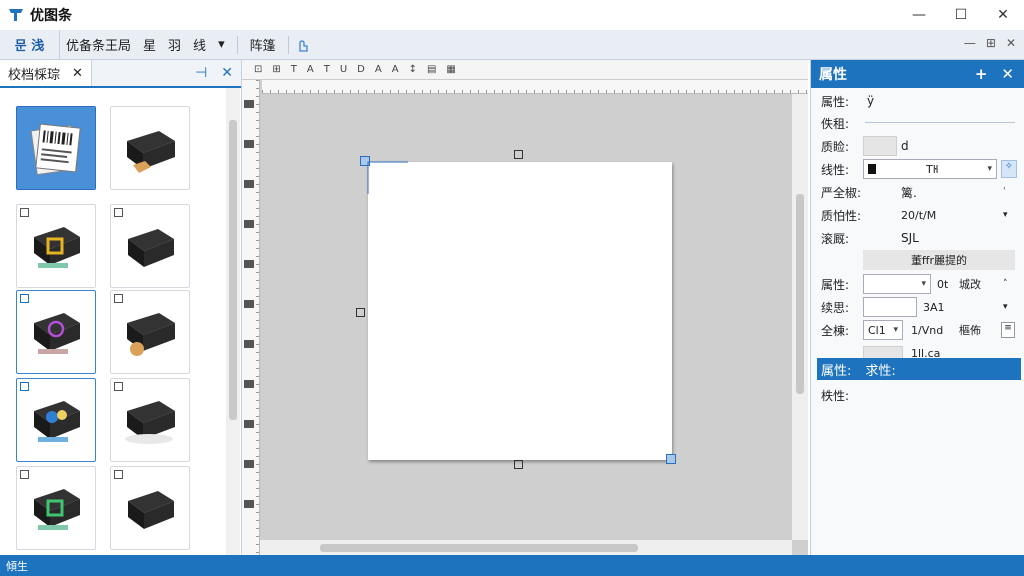 This screenshot has width=1024, height=576. I want to click on printer-purple-icon, so click(57, 333).